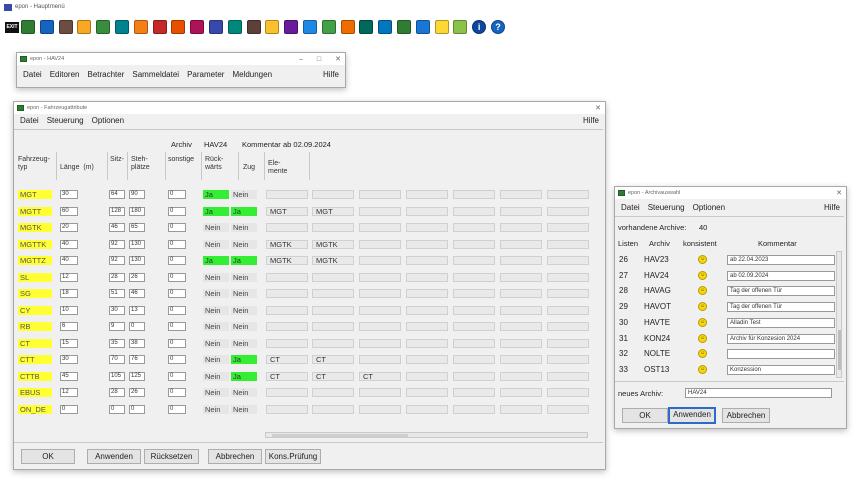 The width and height of the screenshot is (858, 486). I want to click on lines-icon, so click(65, 27).